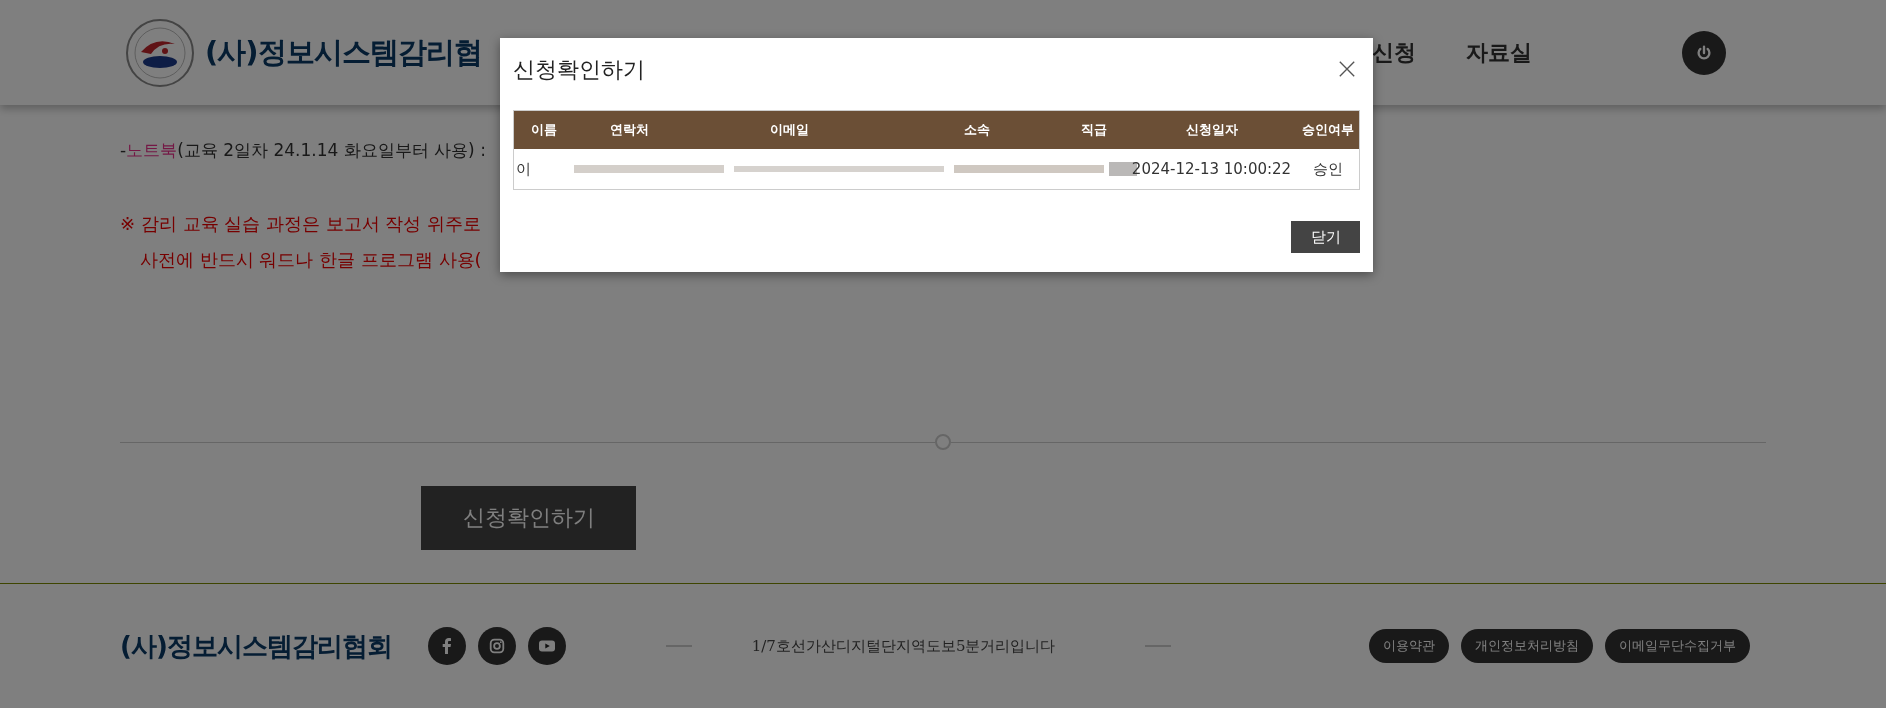 The width and height of the screenshot is (1886, 708). Describe the element at coordinates (1394, 52) in the screenshot. I see `nav-link: 신청` at that location.